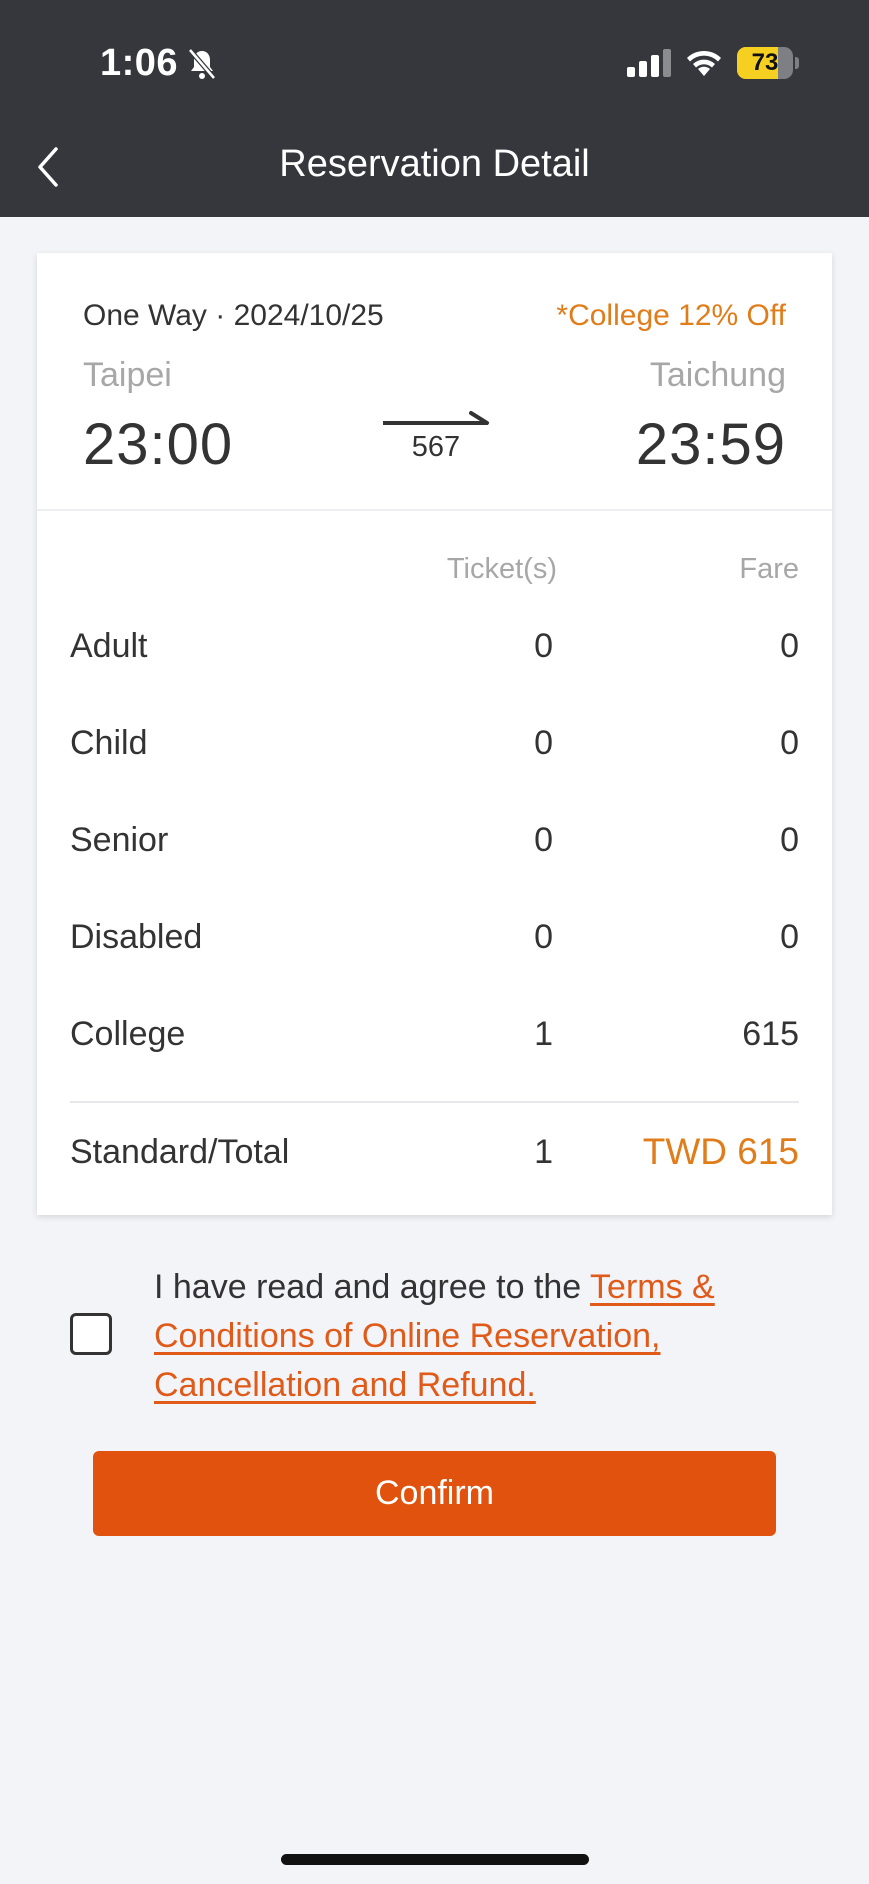 The image size is (869, 1884). Describe the element at coordinates (136, 937) in the screenshot. I see `fare-row-label: Disabled` at that location.